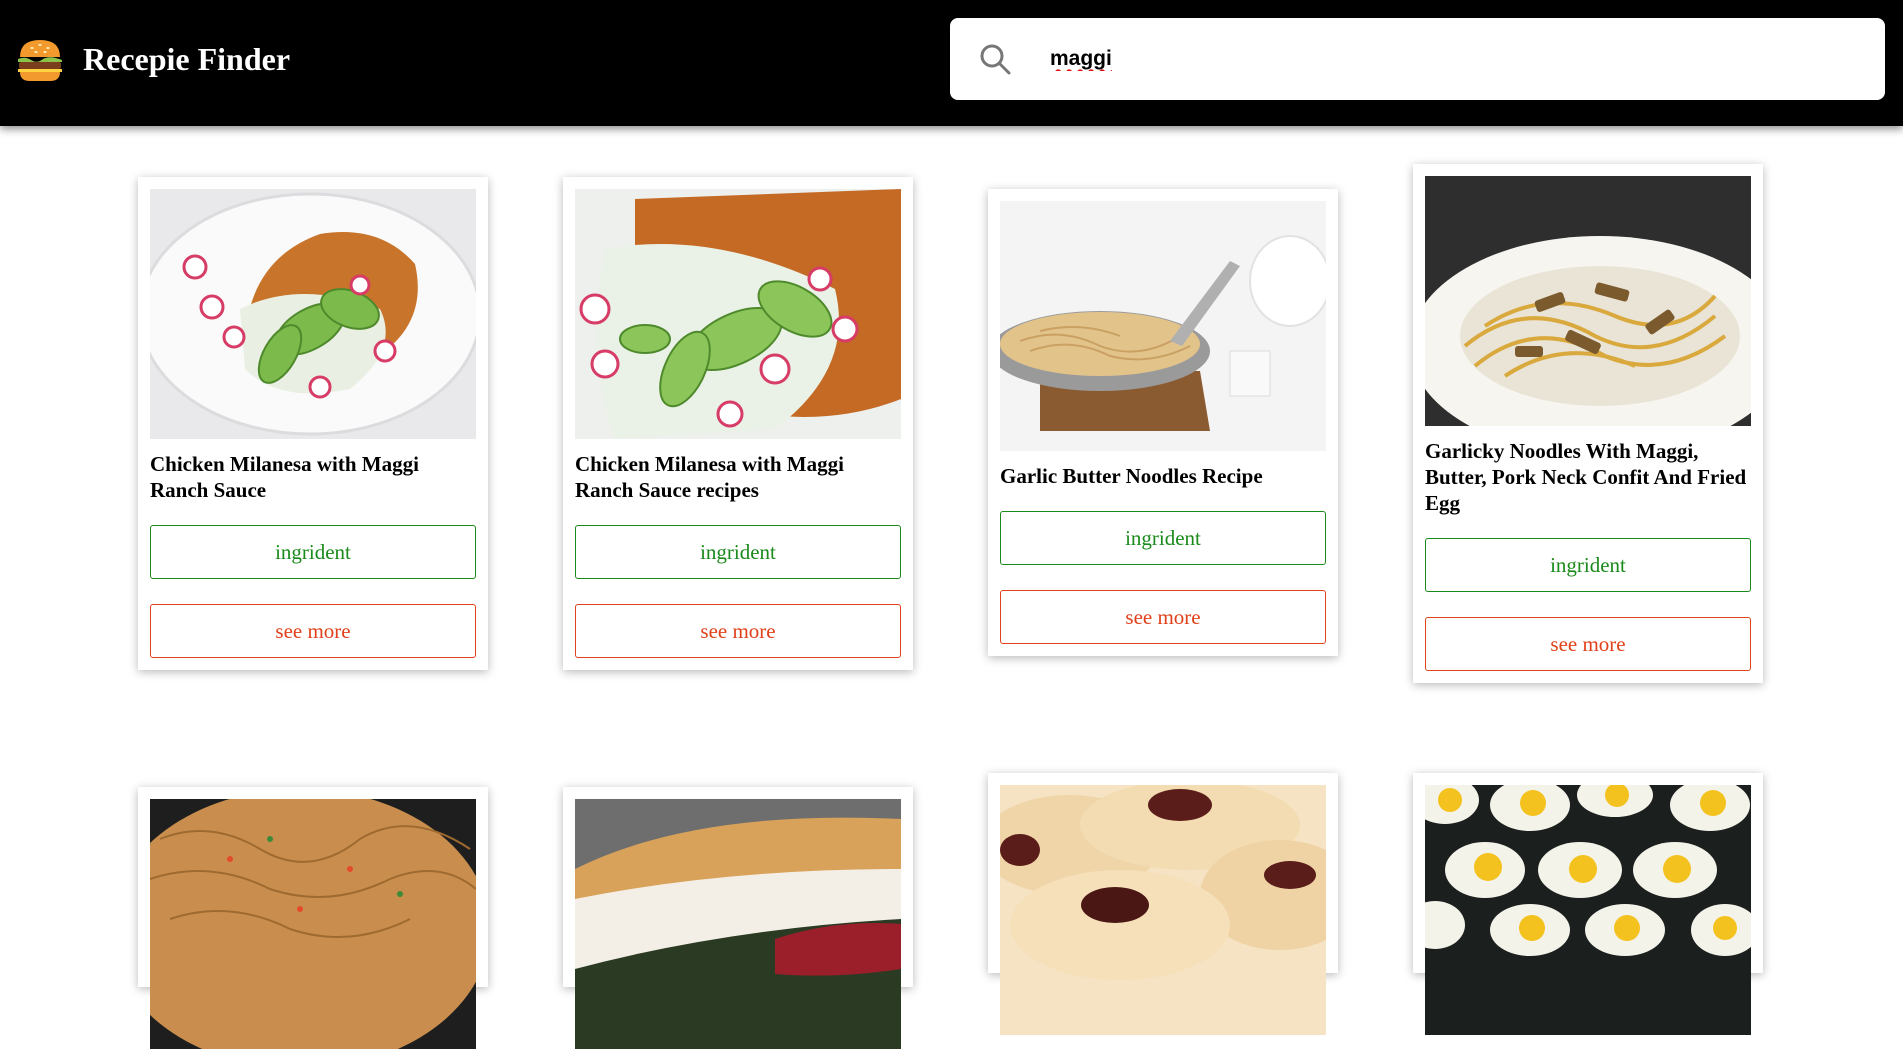  What do you see at coordinates (1131, 476) in the screenshot?
I see `recipe-title: Garlic Butter Noodles Recipe` at bounding box center [1131, 476].